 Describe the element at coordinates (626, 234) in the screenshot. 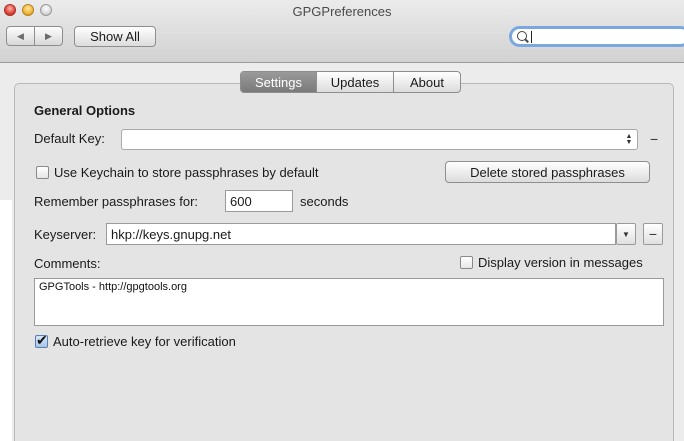

I see `keyserver-dropdown-arrow-icon: ▼` at that location.